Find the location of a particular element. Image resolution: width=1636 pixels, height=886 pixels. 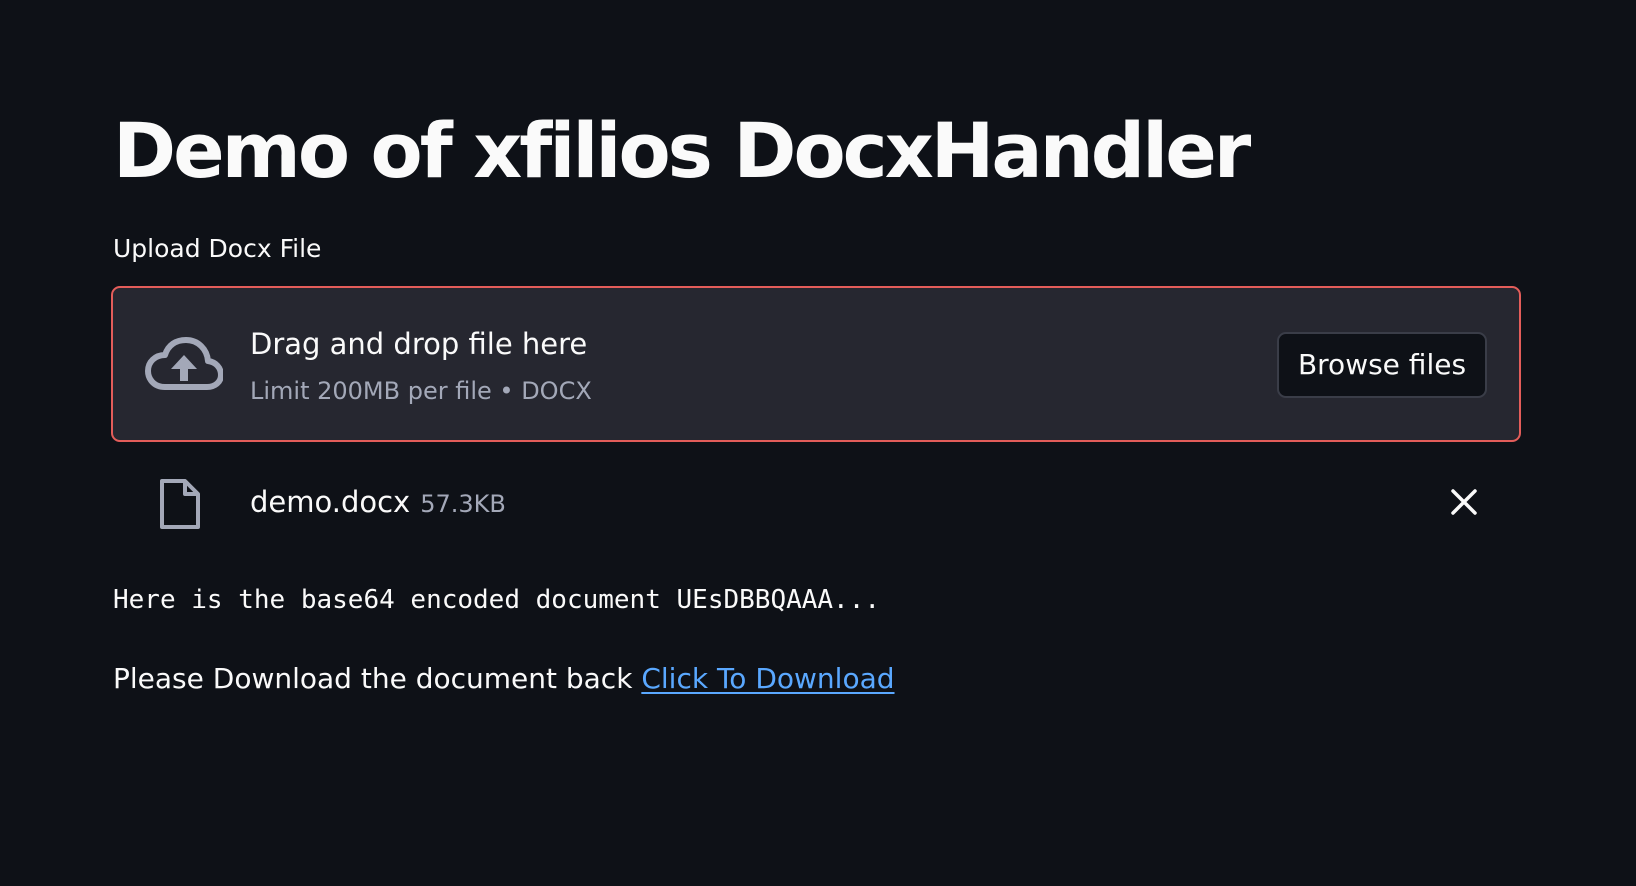

download-prefix: Please Download the document back is located at coordinates (373, 678).